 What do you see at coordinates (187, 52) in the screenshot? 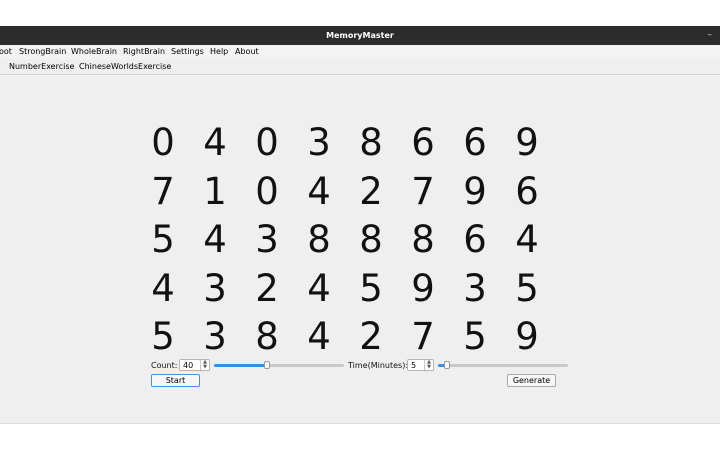
I see `menu-item-settings: Settings` at bounding box center [187, 52].